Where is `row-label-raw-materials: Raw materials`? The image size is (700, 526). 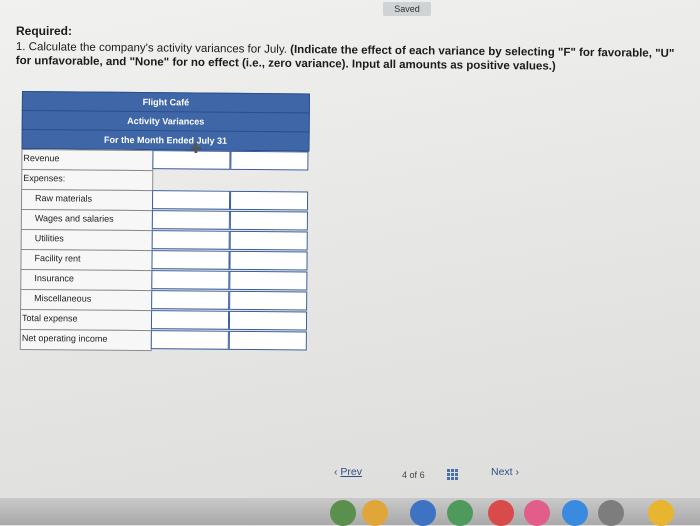
row-label-raw-materials: Raw materials is located at coordinates (64, 198).